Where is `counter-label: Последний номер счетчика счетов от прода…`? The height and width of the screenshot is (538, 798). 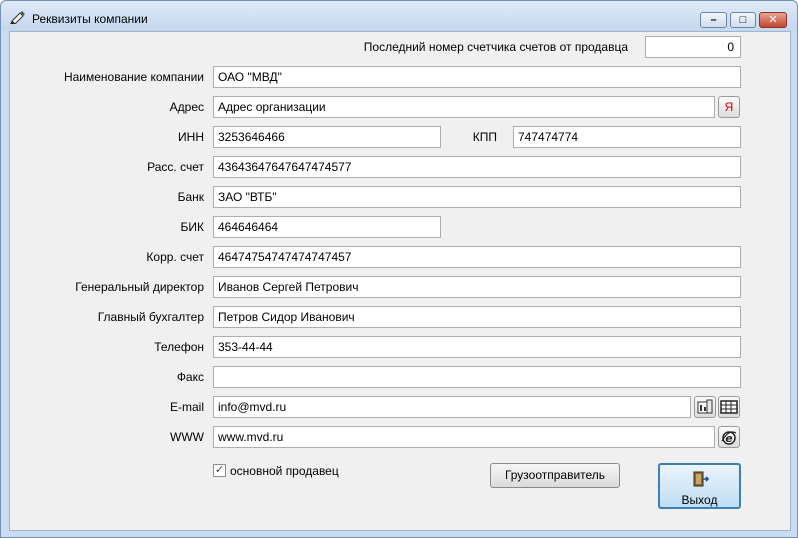
counter-label: Последний номер счетчика счетов от прода… is located at coordinates (495, 47).